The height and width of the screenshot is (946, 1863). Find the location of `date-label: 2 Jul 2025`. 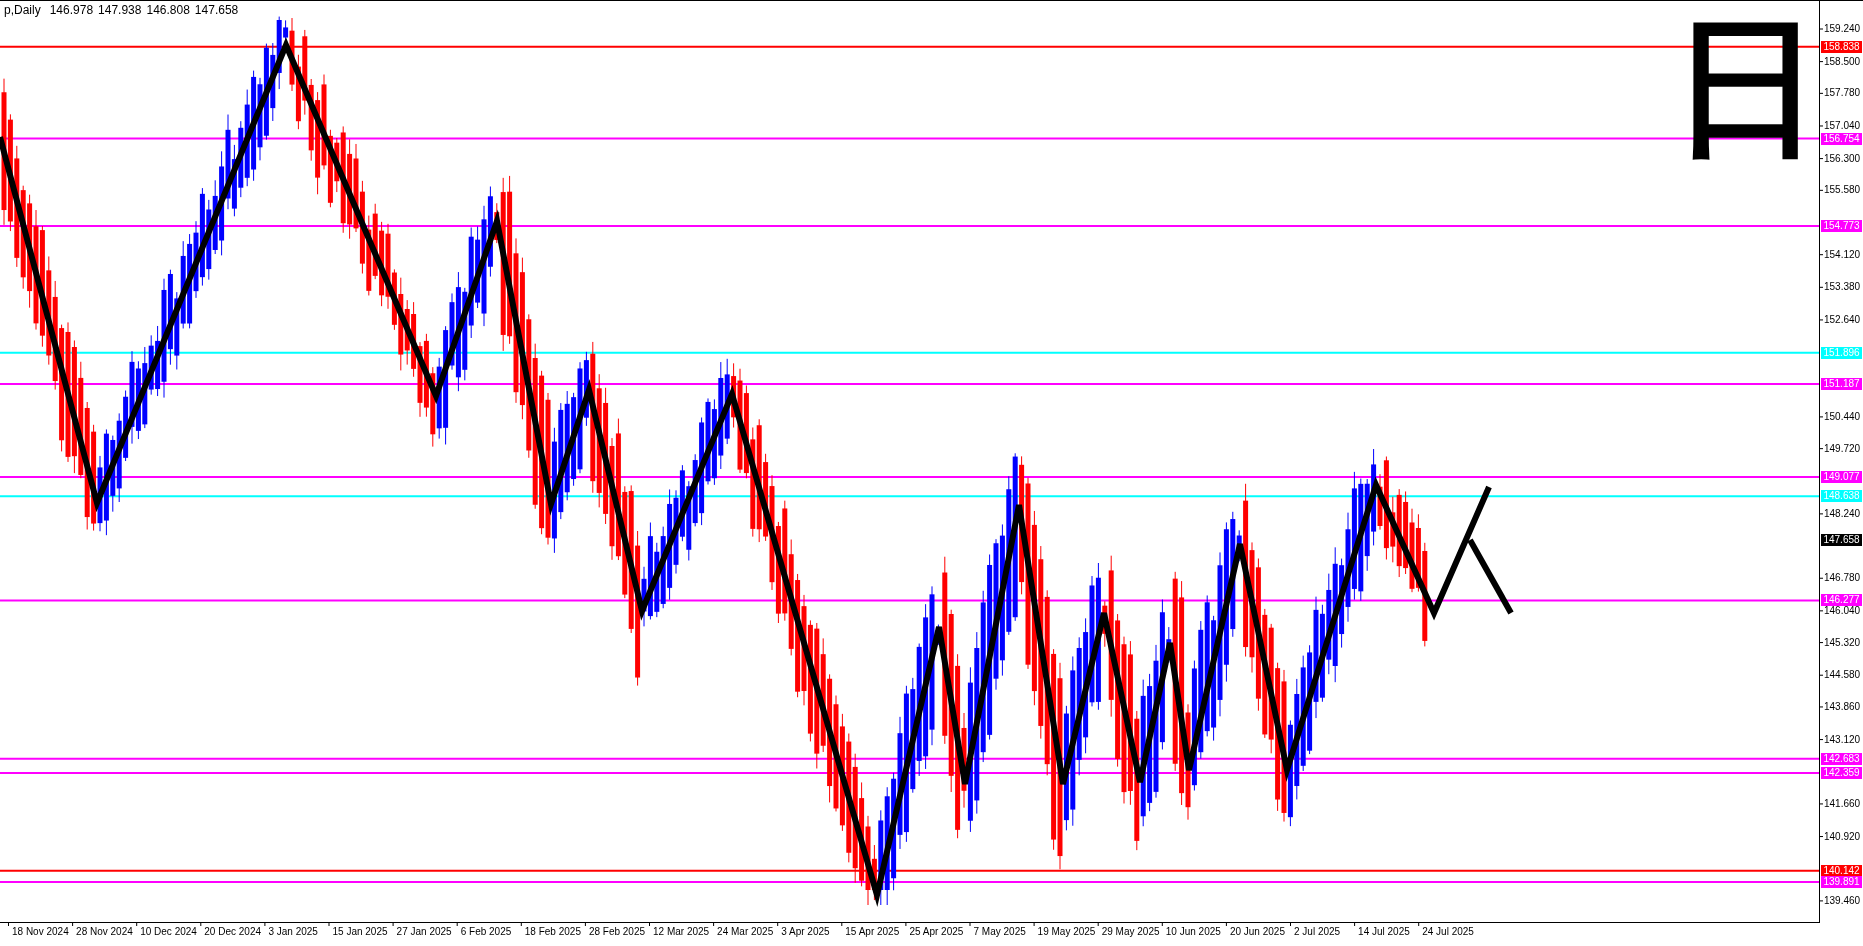

date-label: 2 Jul 2025 is located at coordinates (1317, 932).